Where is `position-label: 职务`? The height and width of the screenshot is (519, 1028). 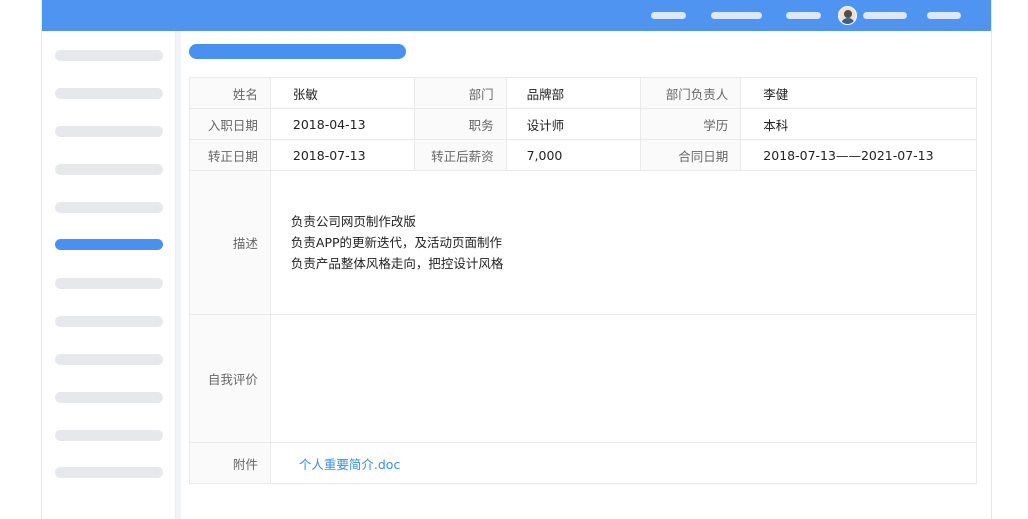 position-label: 职务 is located at coordinates (460, 124).